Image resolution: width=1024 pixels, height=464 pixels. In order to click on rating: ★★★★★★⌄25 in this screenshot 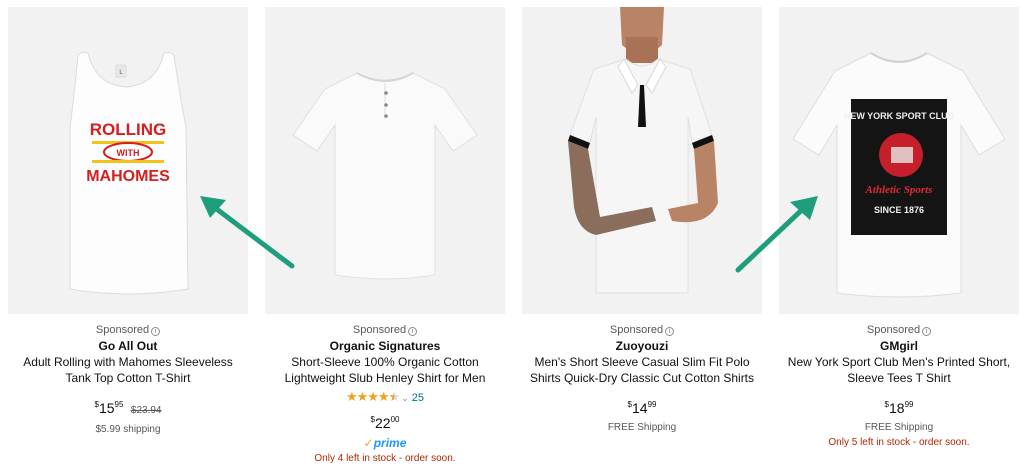, I will do `click(385, 397)`.